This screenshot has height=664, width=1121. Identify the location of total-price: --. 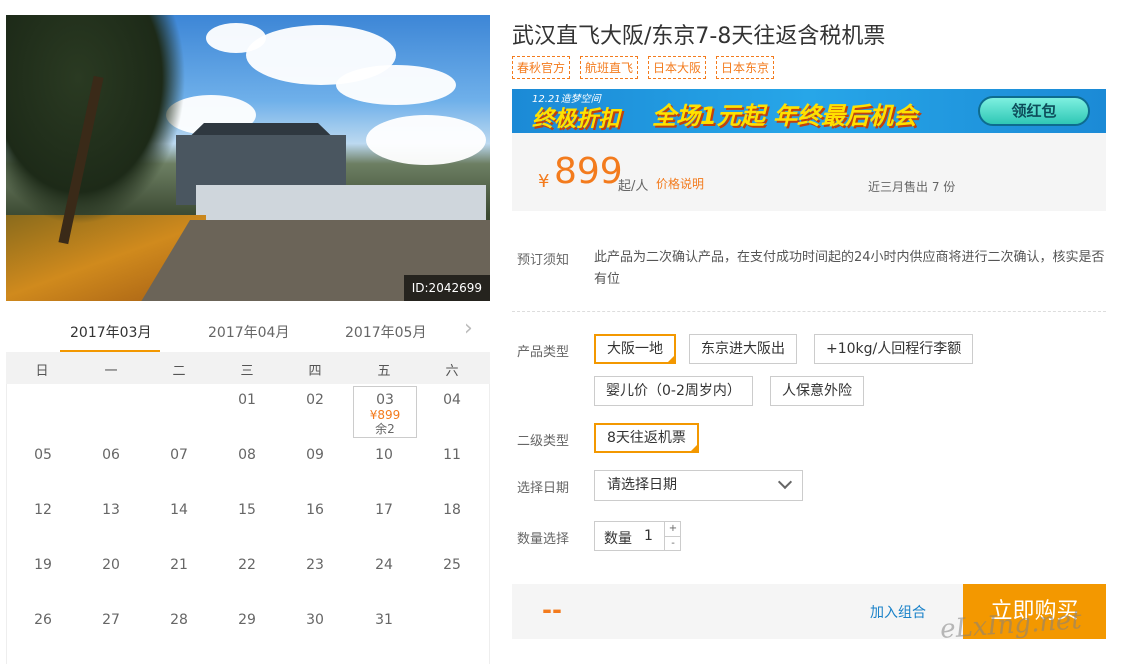
(552, 610).